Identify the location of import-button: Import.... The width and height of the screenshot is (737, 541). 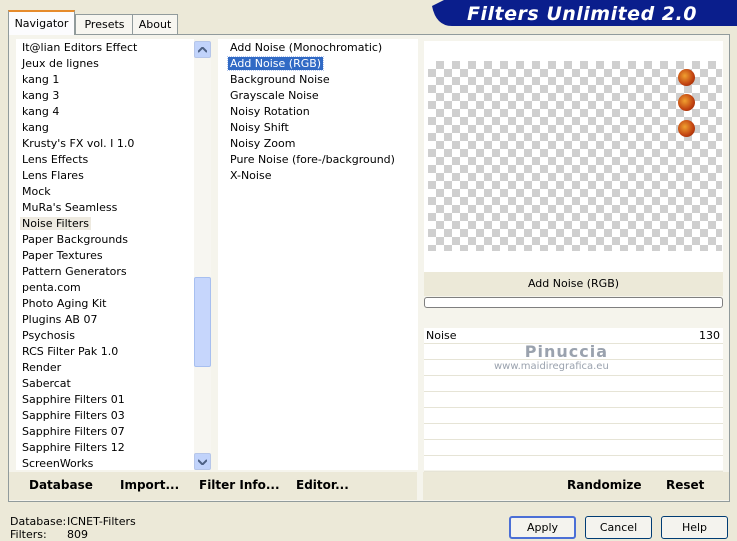
(149, 485).